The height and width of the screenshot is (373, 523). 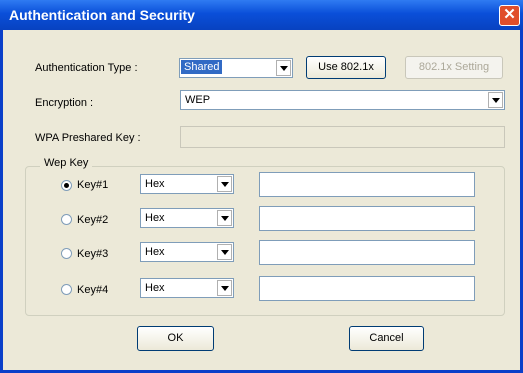 What do you see at coordinates (102, 15) in the screenshot?
I see `window-title: Authentication and Security` at bounding box center [102, 15].